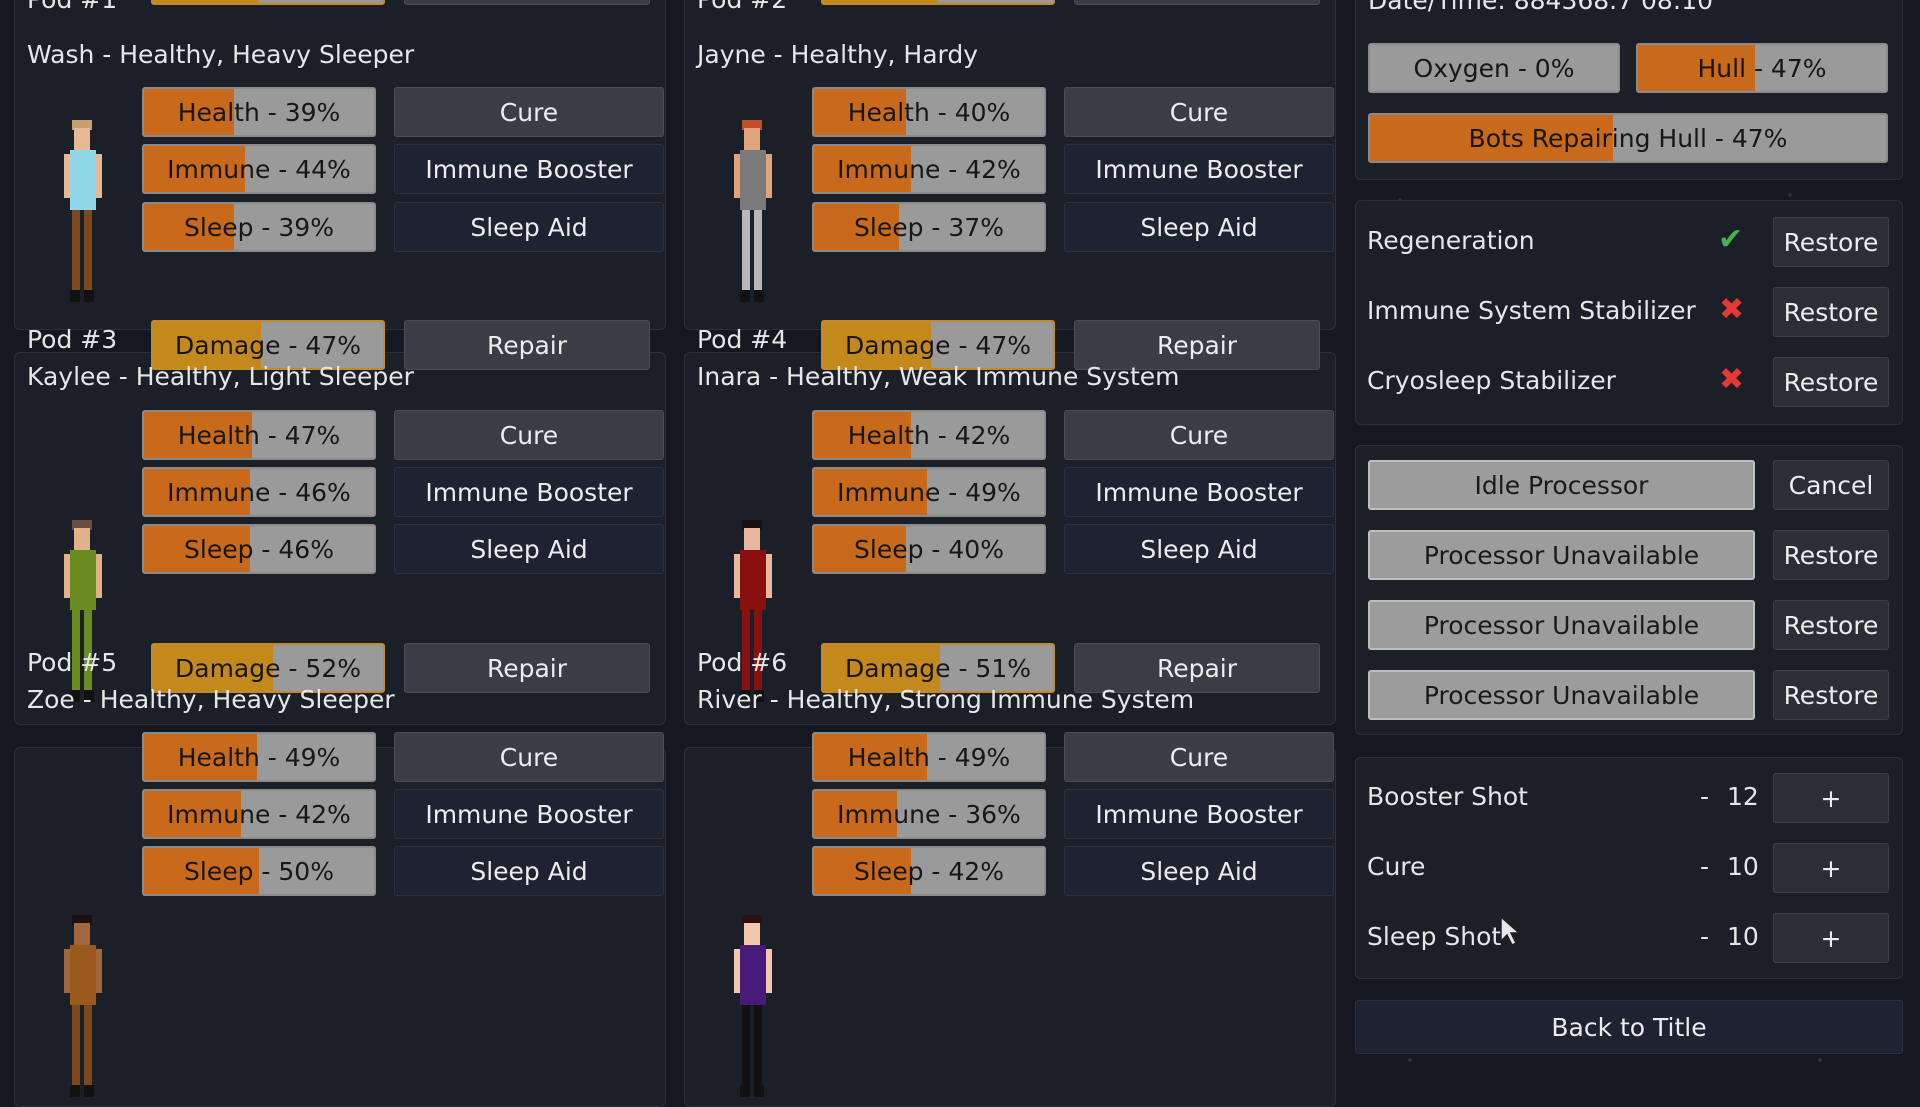 The width and height of the screenshot is (1920, 1107). I want to click on damage-bar: Damage - 50%, so click(938, 2).